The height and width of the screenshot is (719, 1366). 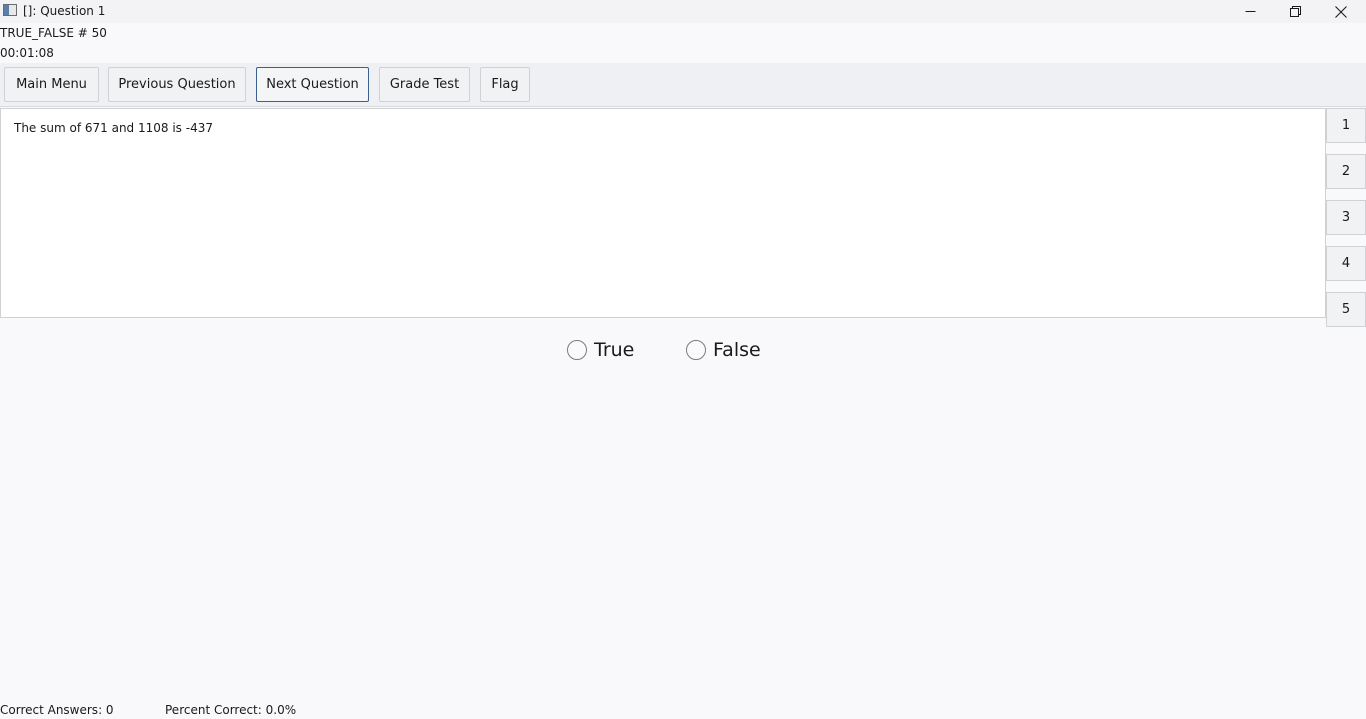 I want to click on true-label: True, so click(x=614, y=350).